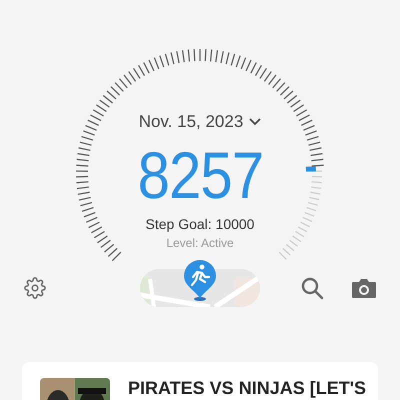 This screenshot has height=400, width=400. What do you see at coordinates (364, 288) in the screenshot?
I see `camera-icon` at bounding box center [364, 288].